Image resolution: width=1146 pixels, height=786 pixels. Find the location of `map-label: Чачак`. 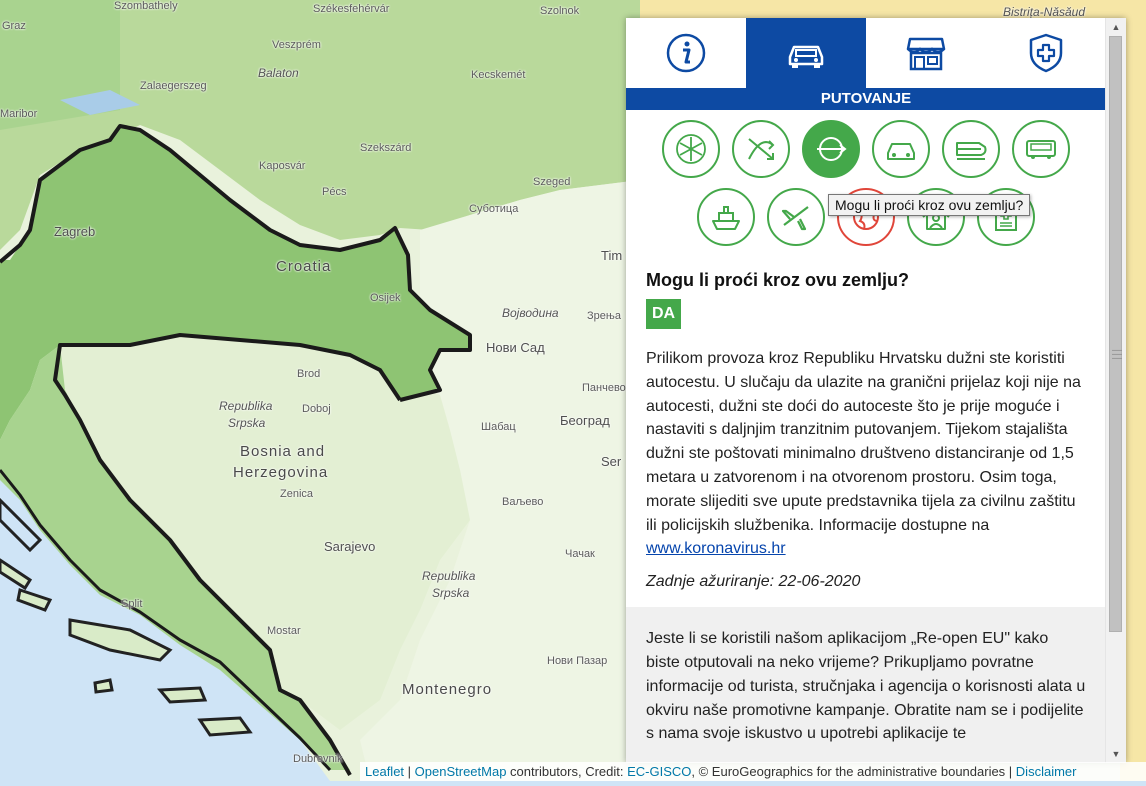

map-label: Чачак is located at coordinates (580, 554).